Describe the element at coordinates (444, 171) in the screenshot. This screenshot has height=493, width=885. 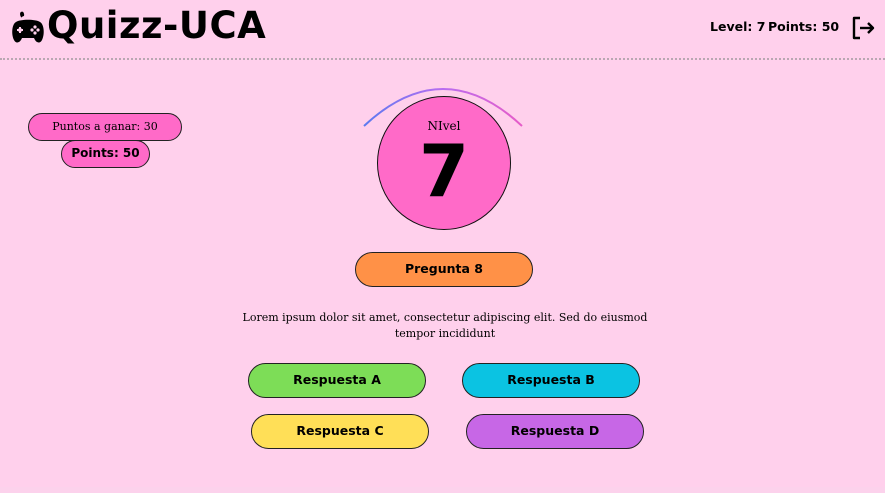
I see `level-number: 7` at that location.